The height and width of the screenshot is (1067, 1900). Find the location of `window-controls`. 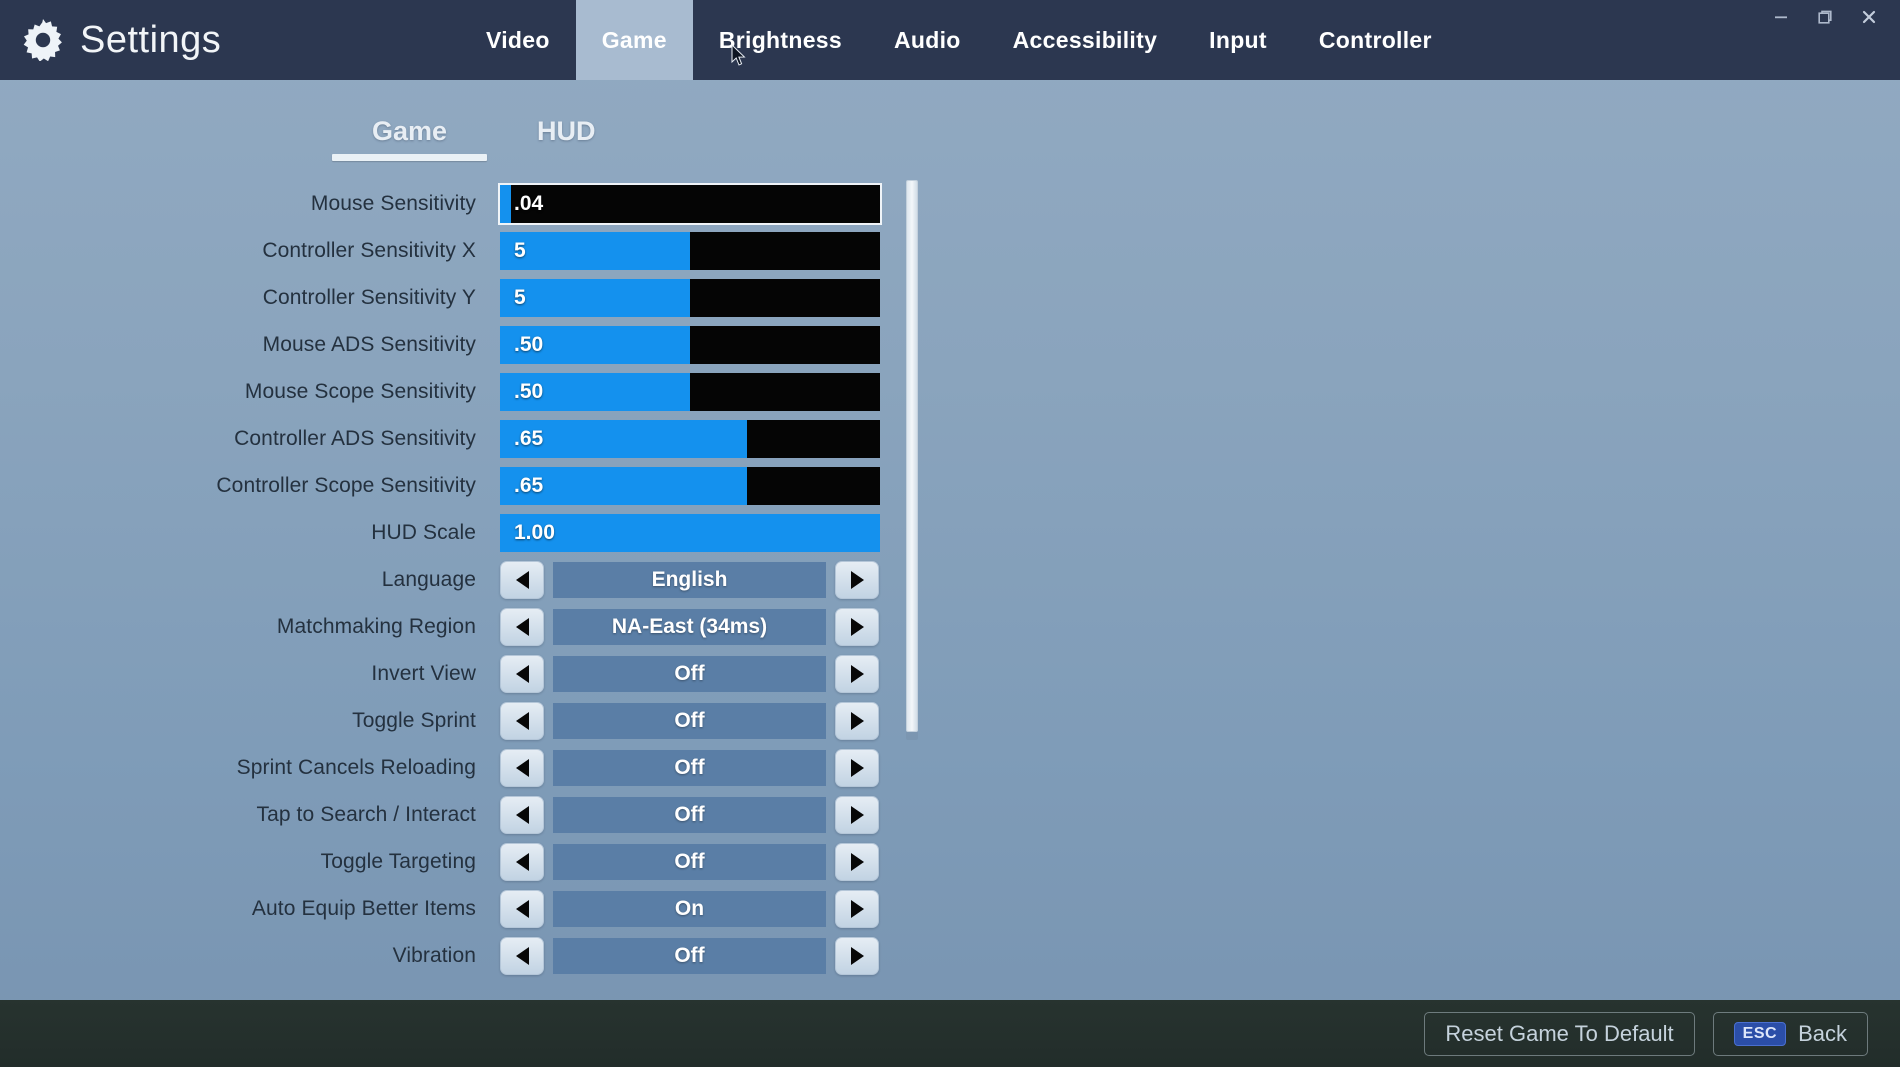

window-controls is located at coordinates (1832, 17).